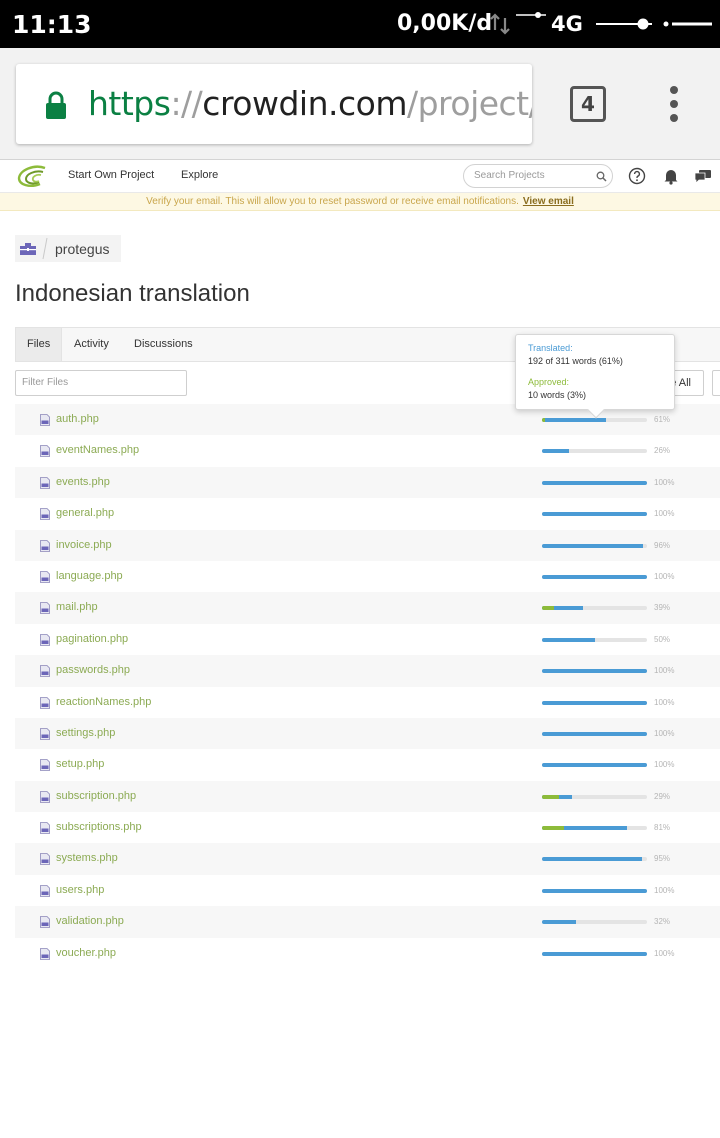  Describe the element at coordinates (367, 576) in the screenshot. I see `file-row: language.php 100%` at that location.